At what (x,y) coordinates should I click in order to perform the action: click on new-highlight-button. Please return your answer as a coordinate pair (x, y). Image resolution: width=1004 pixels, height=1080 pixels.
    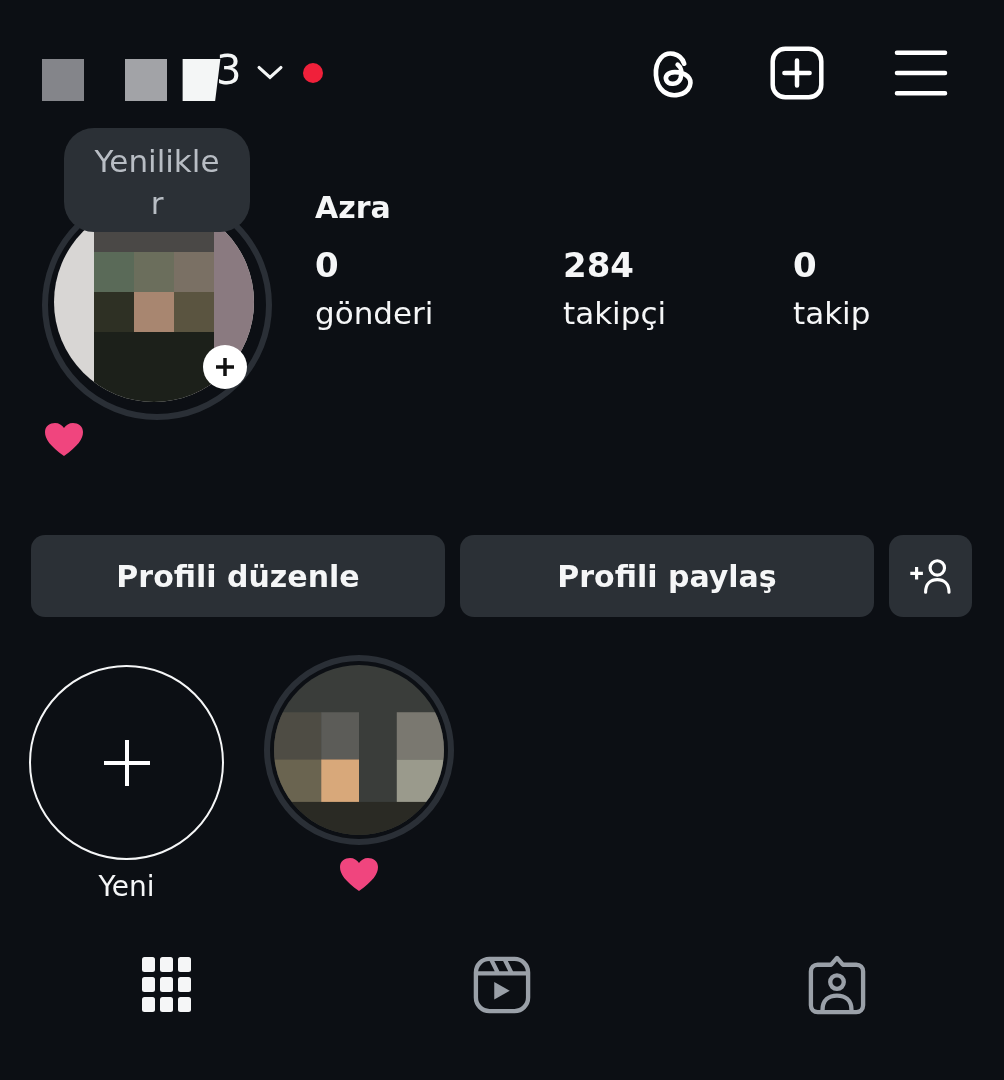
    Looking at the image, I should click on (126, 762).